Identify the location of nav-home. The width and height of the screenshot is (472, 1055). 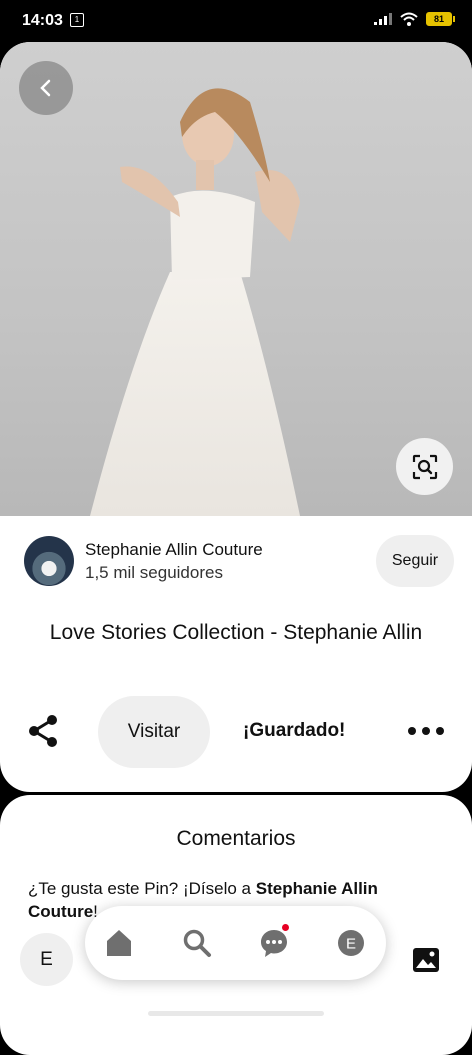
(119, 943).